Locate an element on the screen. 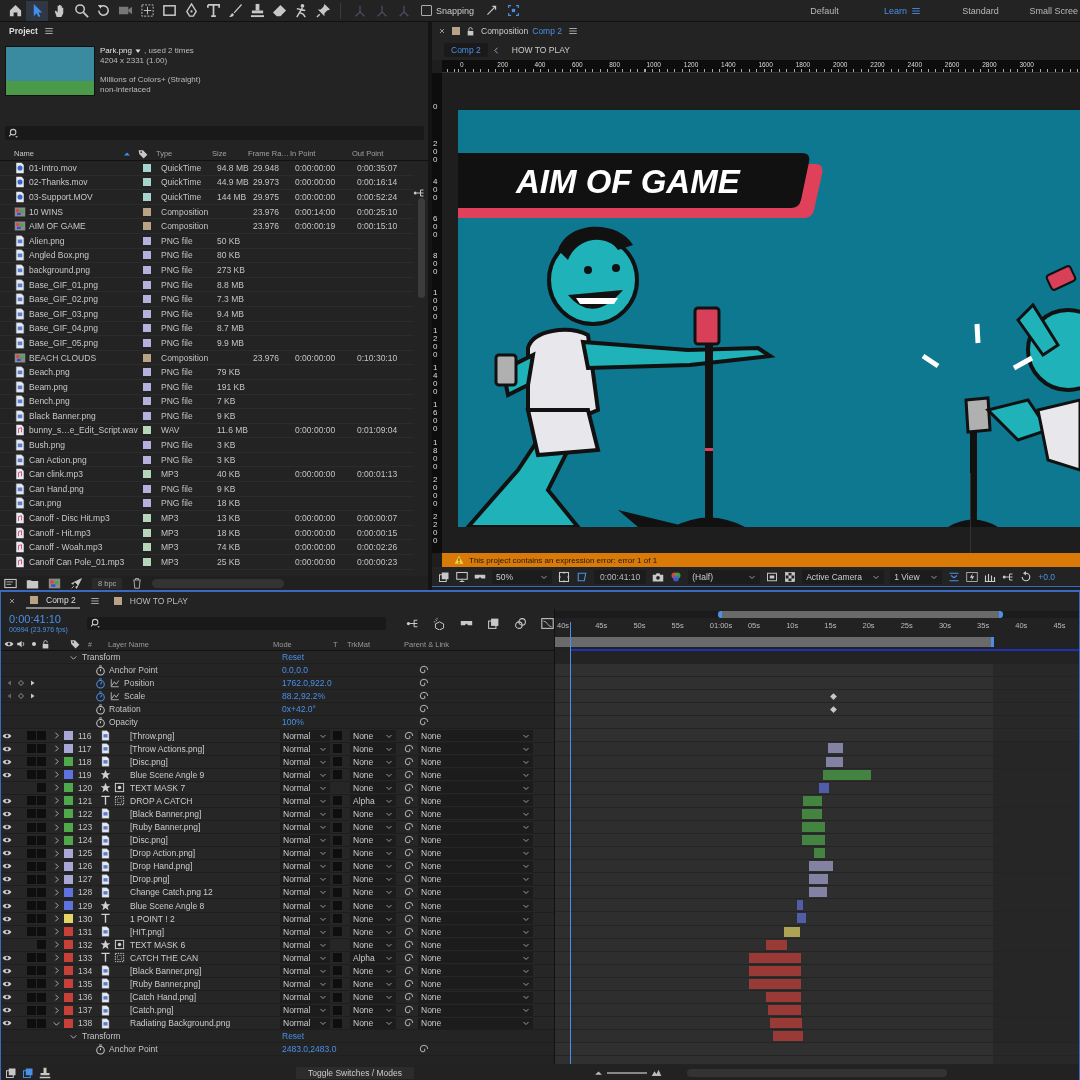  project-item: Alien.png PNG file 50 KB is located at coordinates (207, 241).